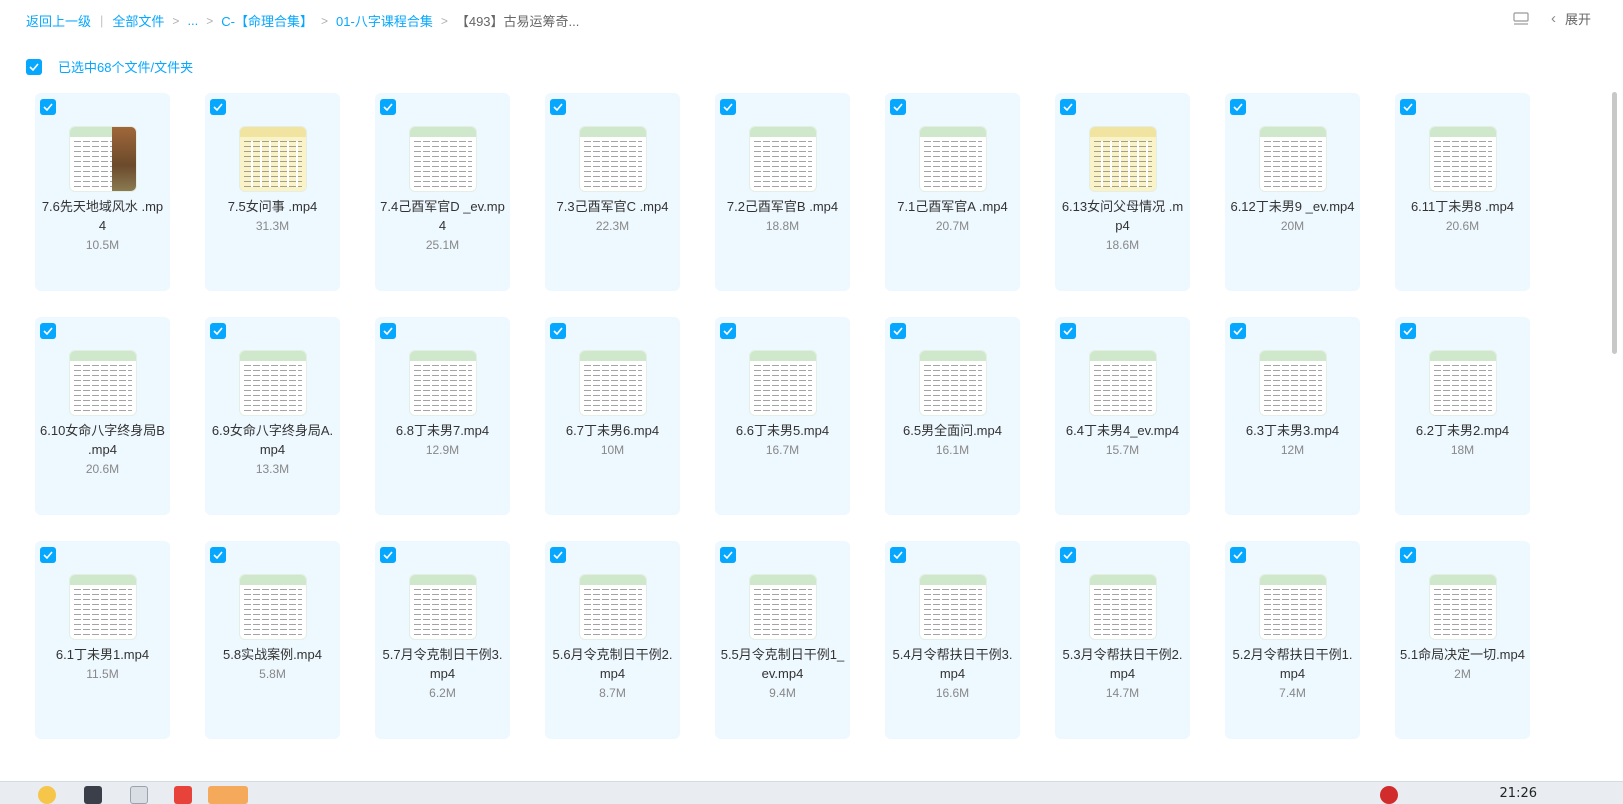 The height and width of the screenshot is (804, 1623). What do you see at coordinates (34, 66) in the screenshot?
I see `select-all-checkbox` at bounding box center [34, 66].